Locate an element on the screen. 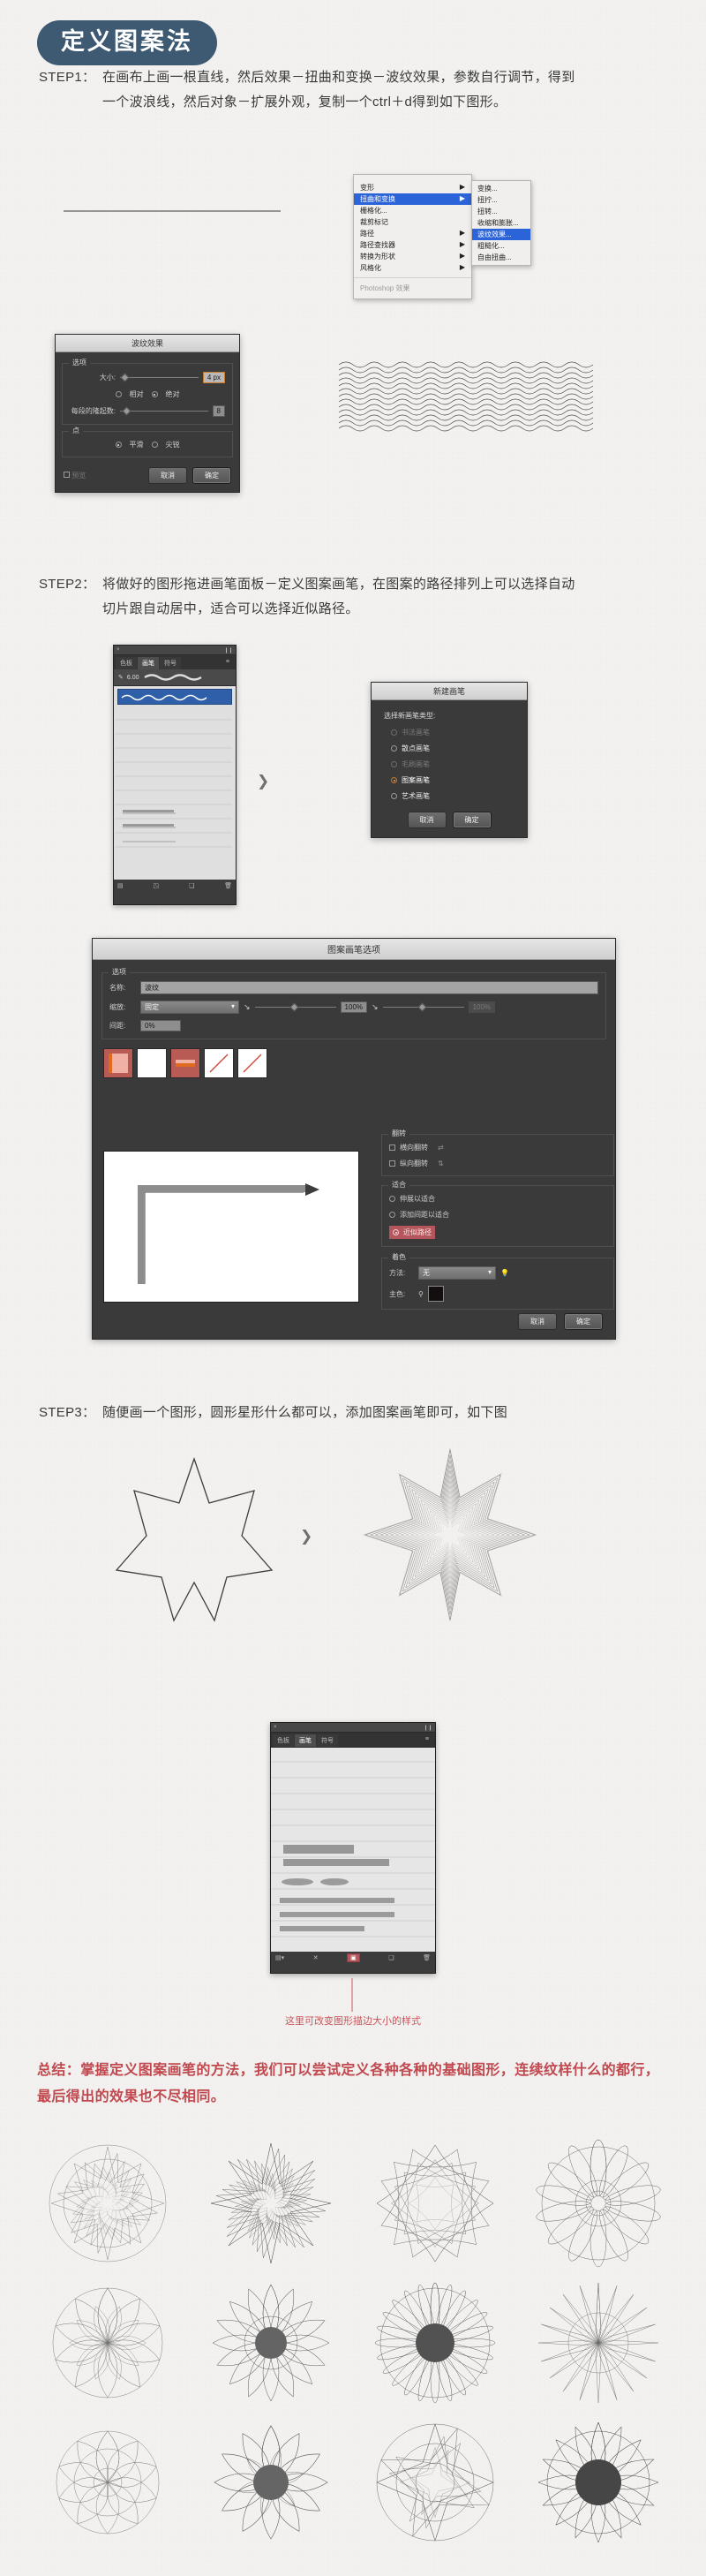 Image resolution: width=706 pixels, height=2576 pixels. method-select: 无 ▾ is located at coordinates (457, 1273).